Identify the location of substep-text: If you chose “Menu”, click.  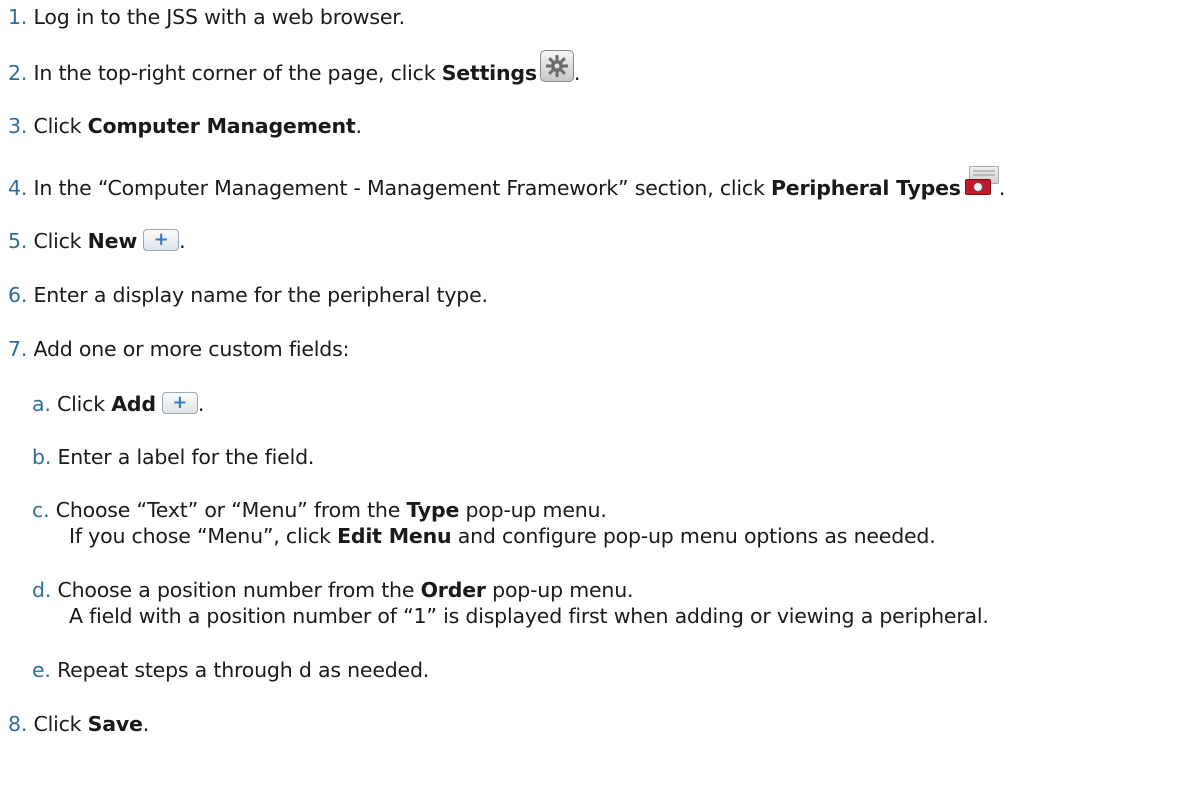
(203, 536).